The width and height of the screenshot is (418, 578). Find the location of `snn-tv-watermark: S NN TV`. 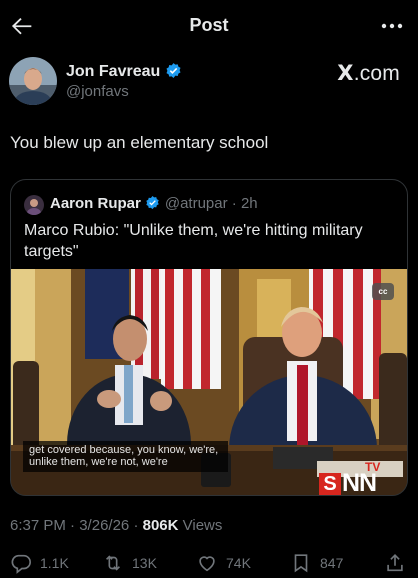

snn-tv-watermark: S NN TV is located at coordinates (353, 478).